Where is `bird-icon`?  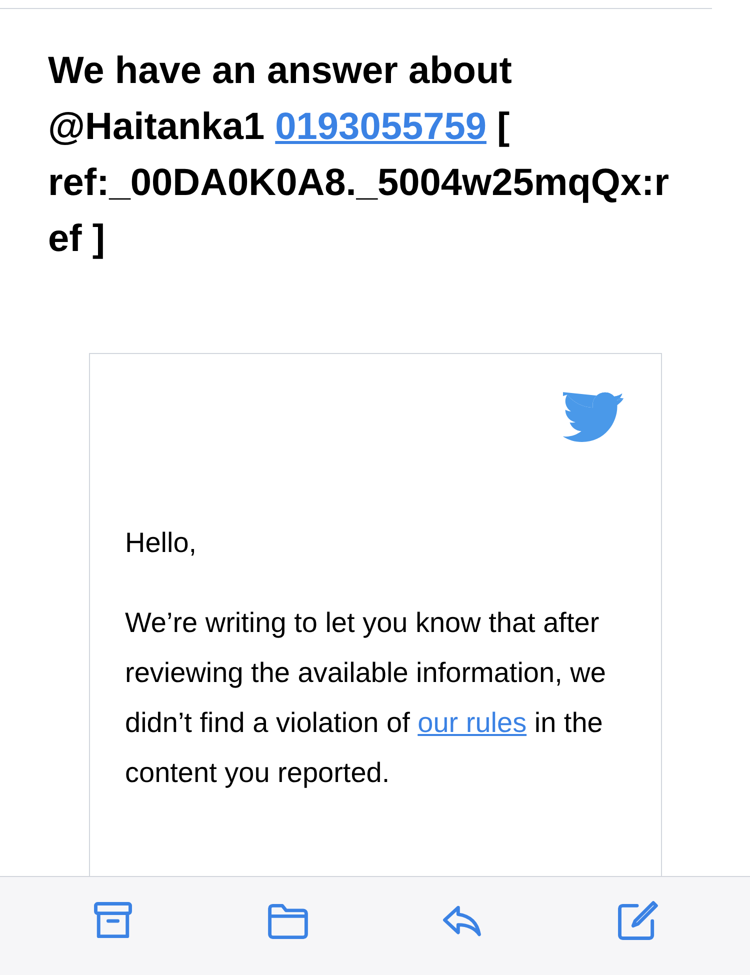
bird-icon is located at coordinates (594, 418).